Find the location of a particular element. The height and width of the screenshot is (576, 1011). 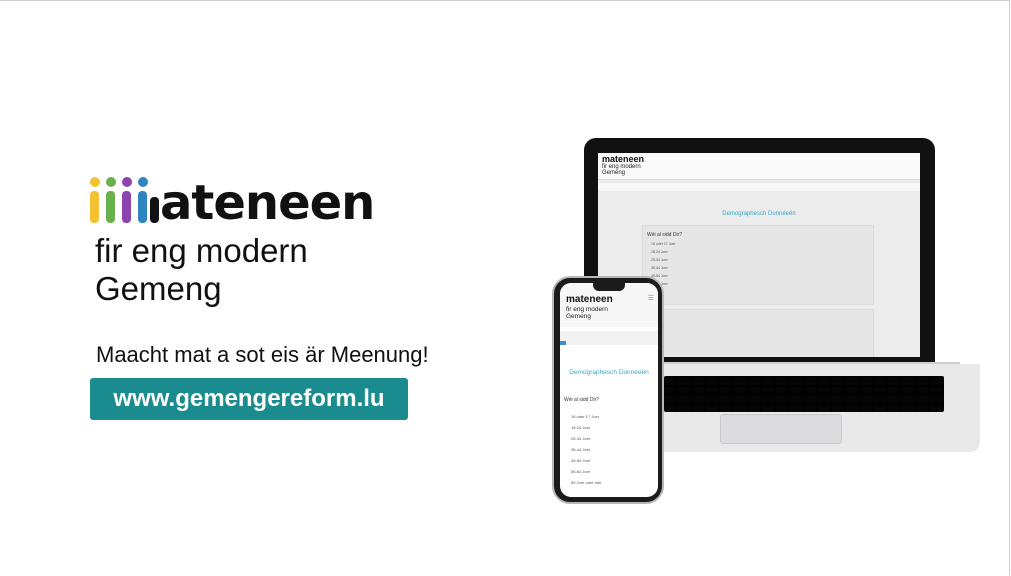

laptop-option: 16 oder 17 Joer is located at coordinates (663, 244).